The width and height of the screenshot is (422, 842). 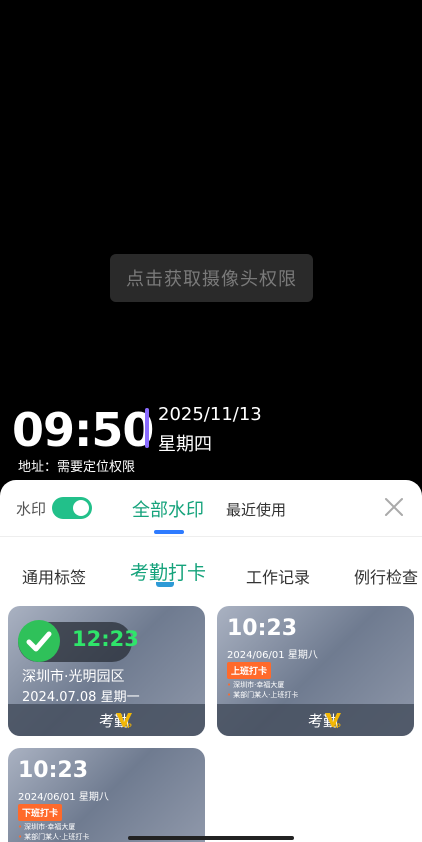 What do you see at coordinates (40, 812) in the screenshot?
I see `card-tag: 下班打卡` at bounding box center [40, 812].